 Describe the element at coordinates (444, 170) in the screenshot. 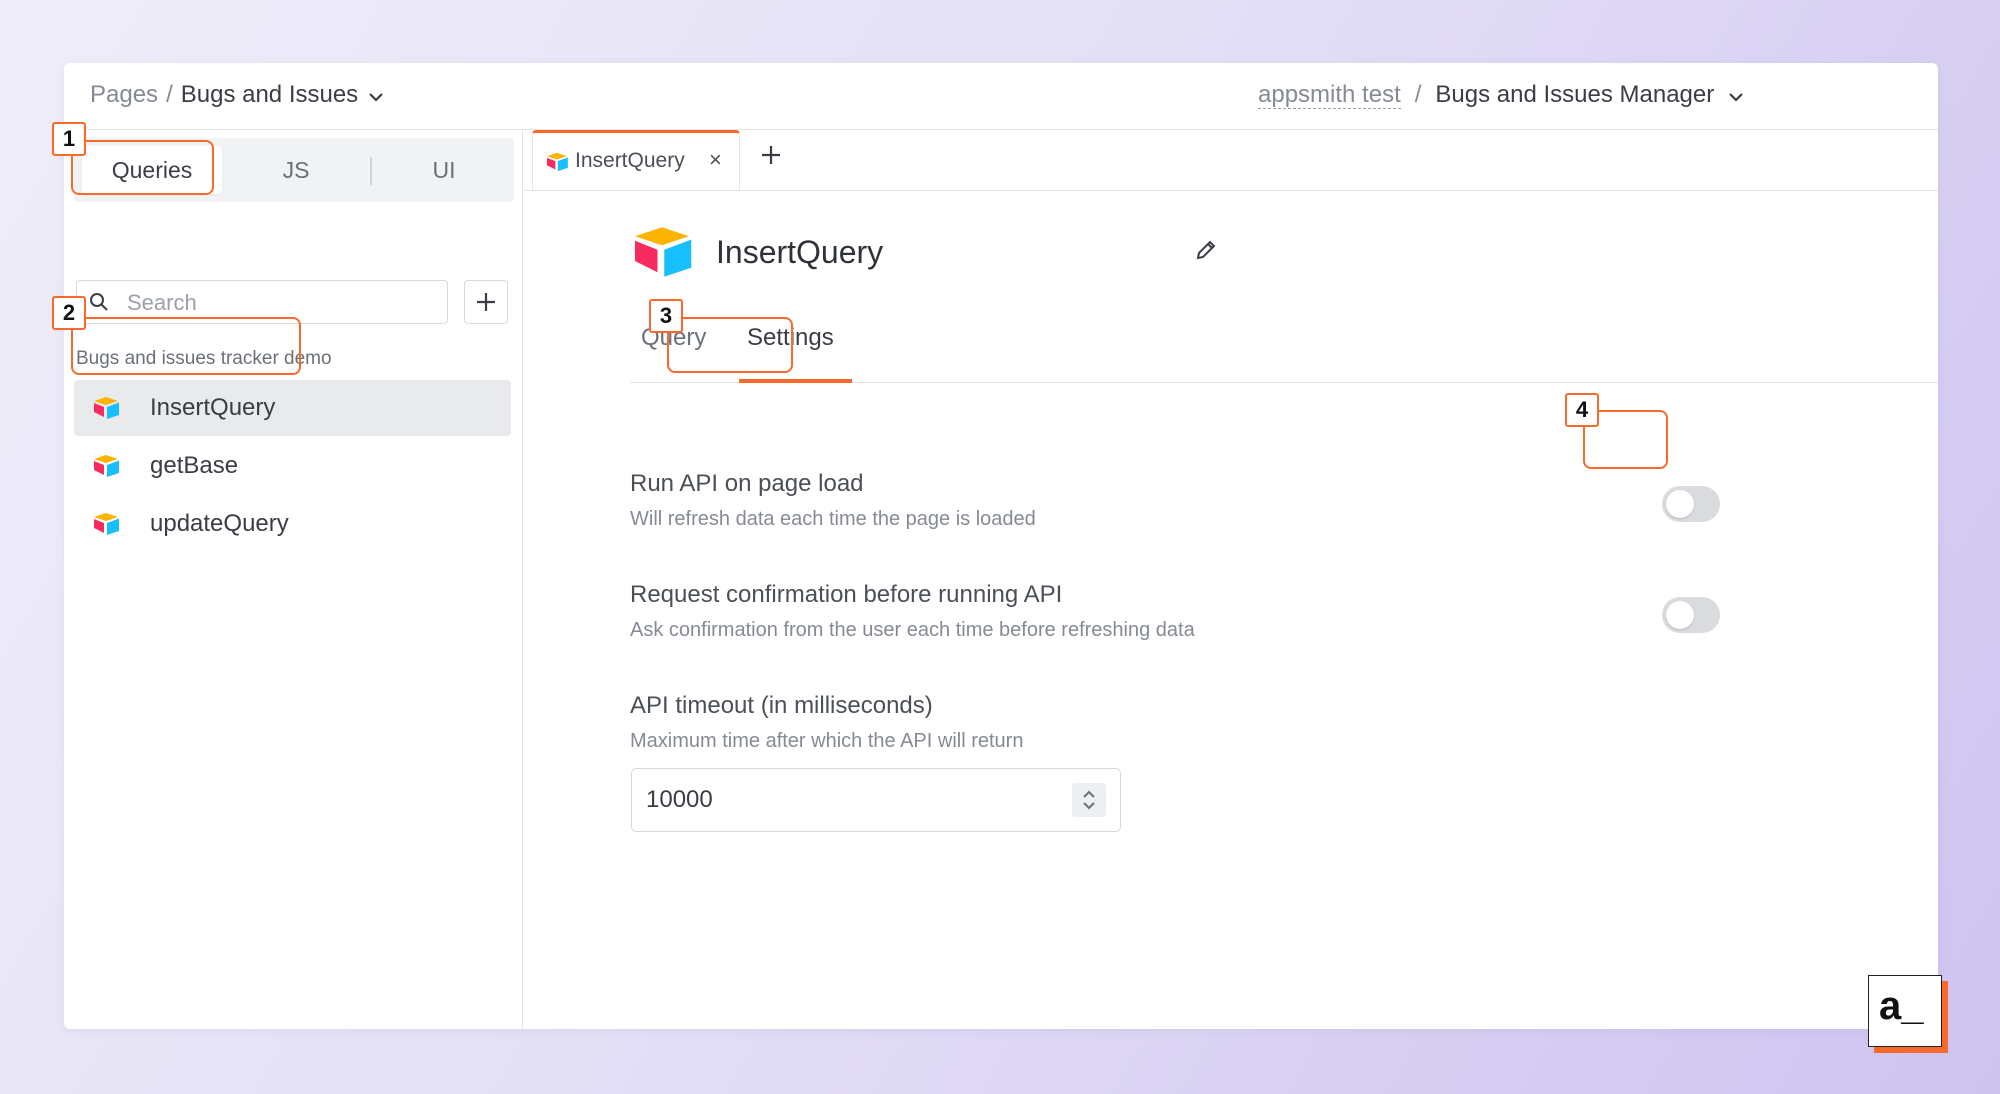

I see `tab-ui: UI` at that location.